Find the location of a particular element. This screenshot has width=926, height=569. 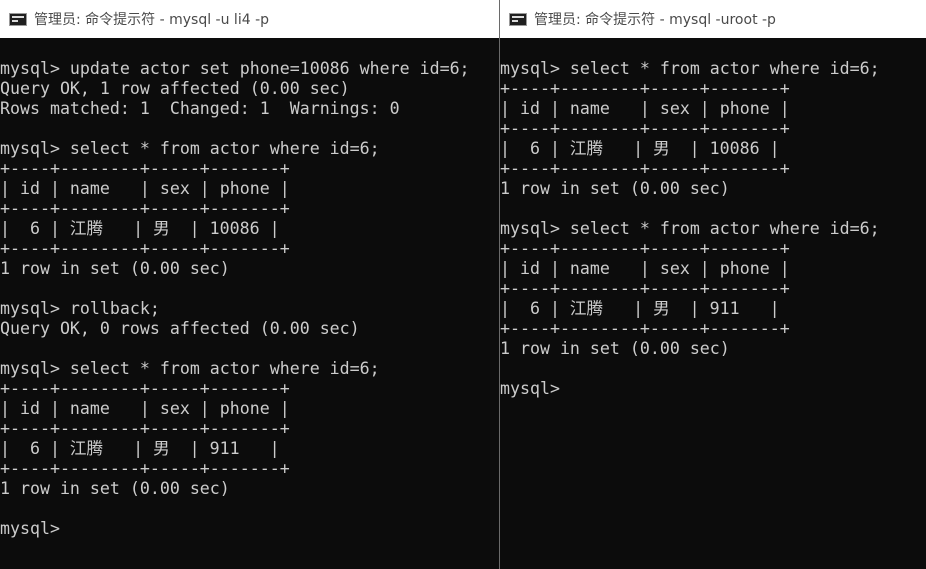

console-line: mysql> rollback; is located at coordinates (80, 308).